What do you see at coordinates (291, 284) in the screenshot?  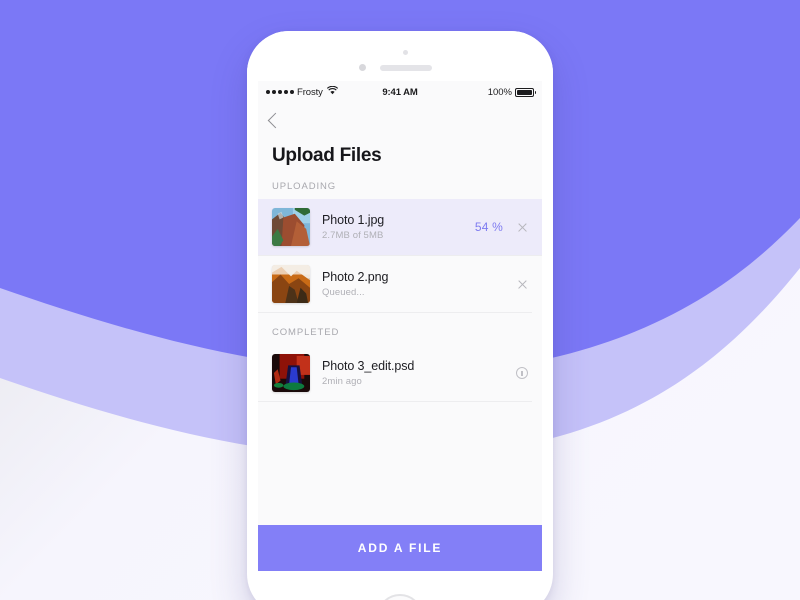 I see `thumbnail-autumn-forest-photo` at bounding box center [291, 284].